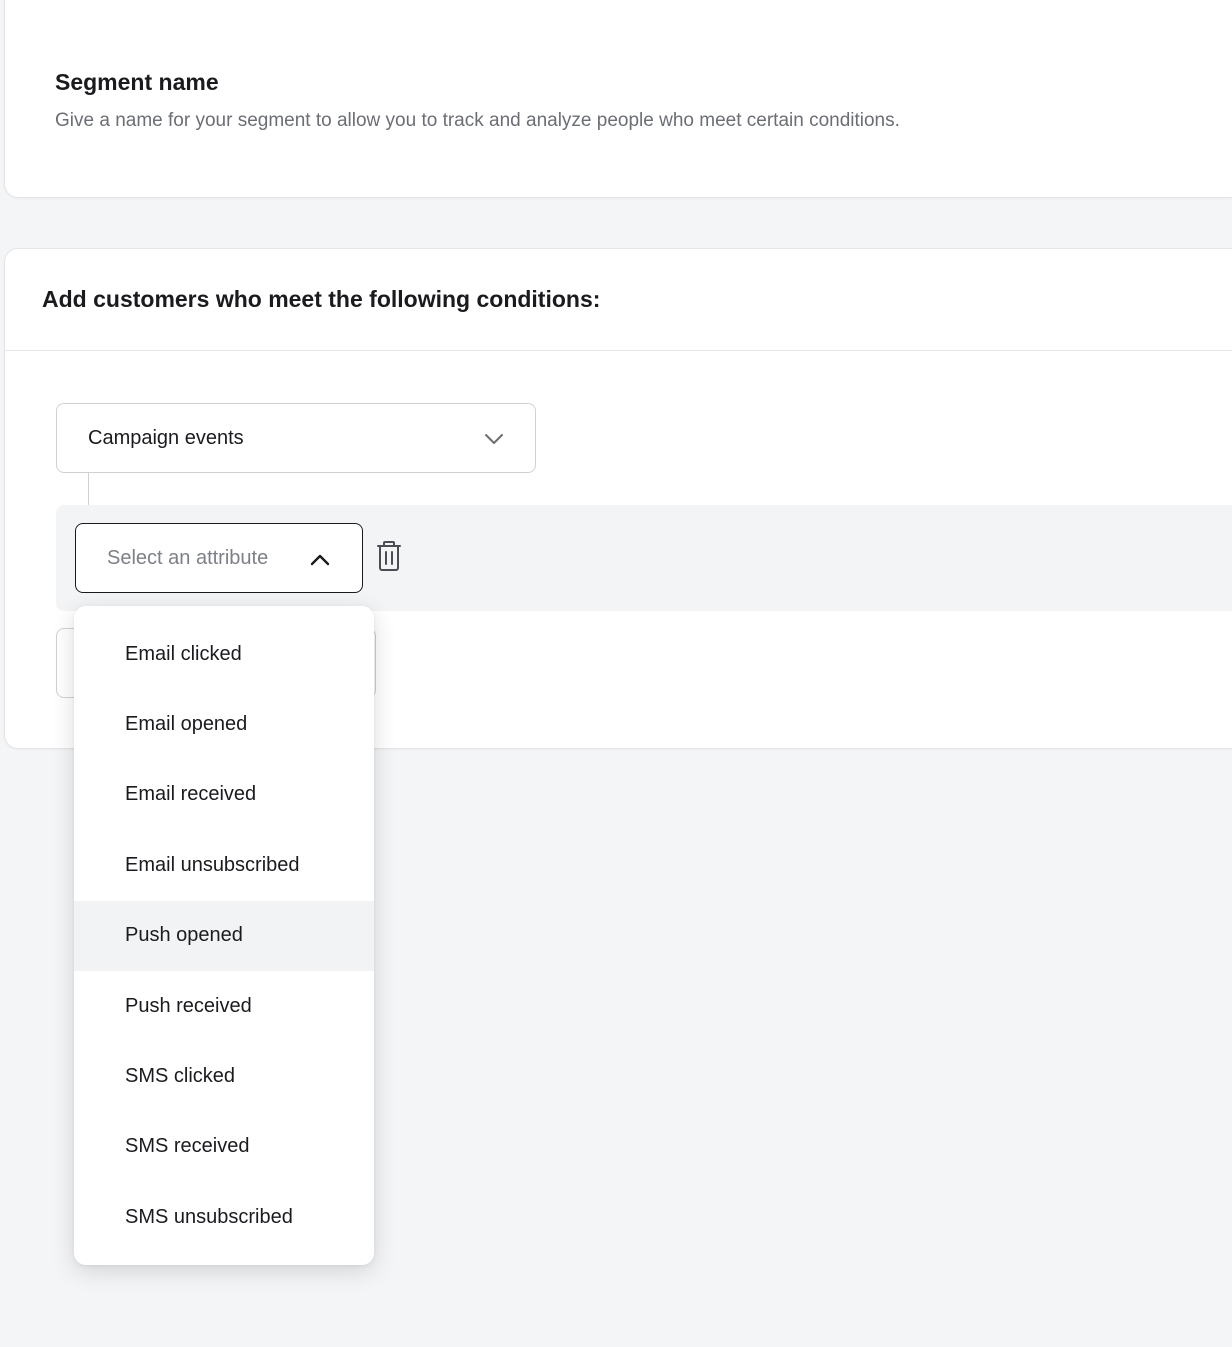  Describe the element at coordinates (494, 439) in the screenshot. I see `chevron-down-icon` at that location.